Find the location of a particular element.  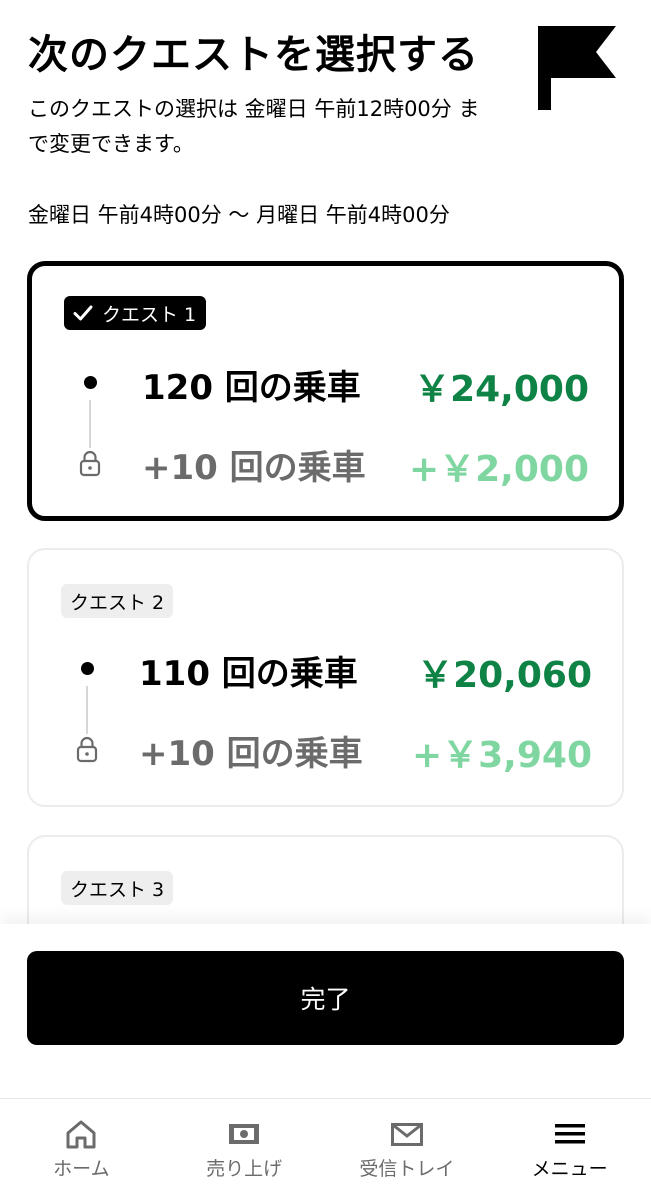

change-deadline-text: このクエストの選択は 金曜日 午前12時00分 まで変更できます。 is located at coordinates (254, 126).